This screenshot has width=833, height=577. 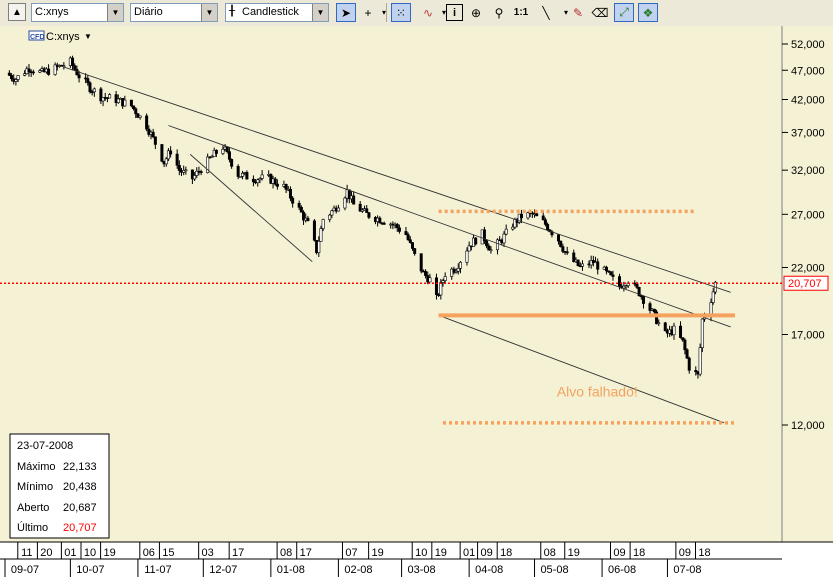 What do you see at coordinates (80, 487) in the screenshot?
I see `info-low-value: 20,438` at bounding box center [80, 487].